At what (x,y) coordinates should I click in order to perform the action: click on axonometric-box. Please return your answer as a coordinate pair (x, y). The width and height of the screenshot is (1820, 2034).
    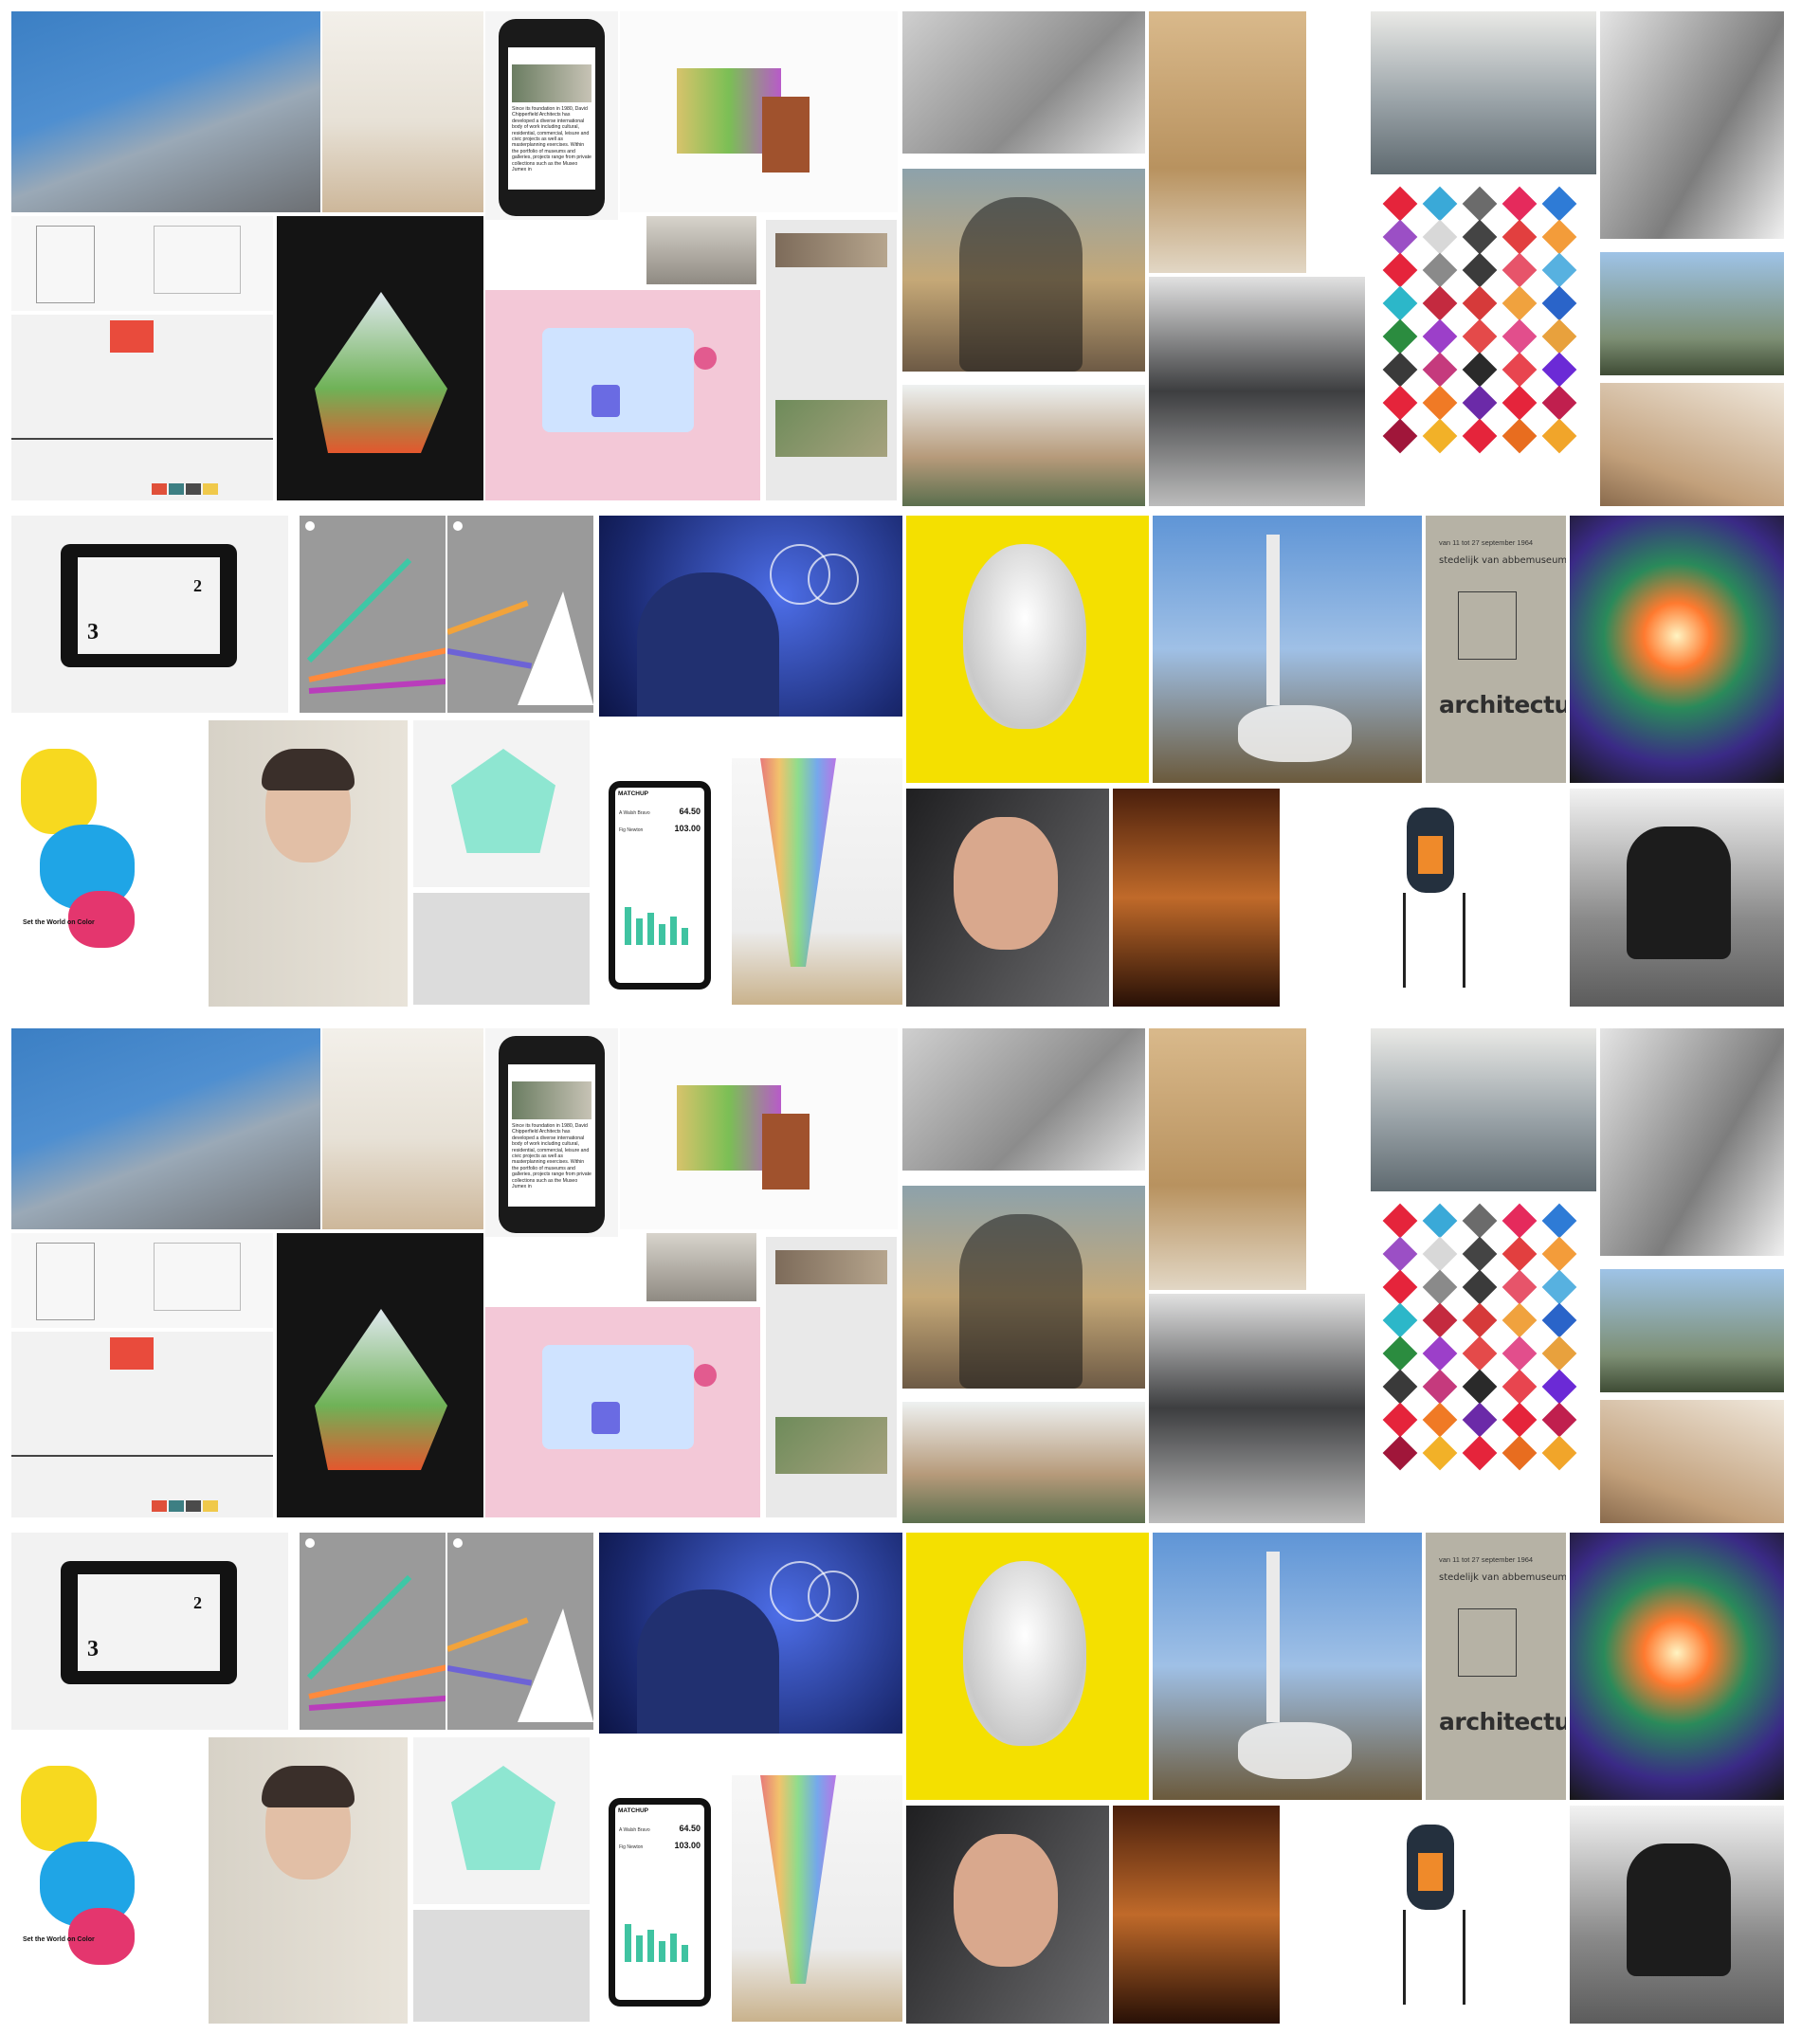
    Looking at the image, I should click on (65, 1282).